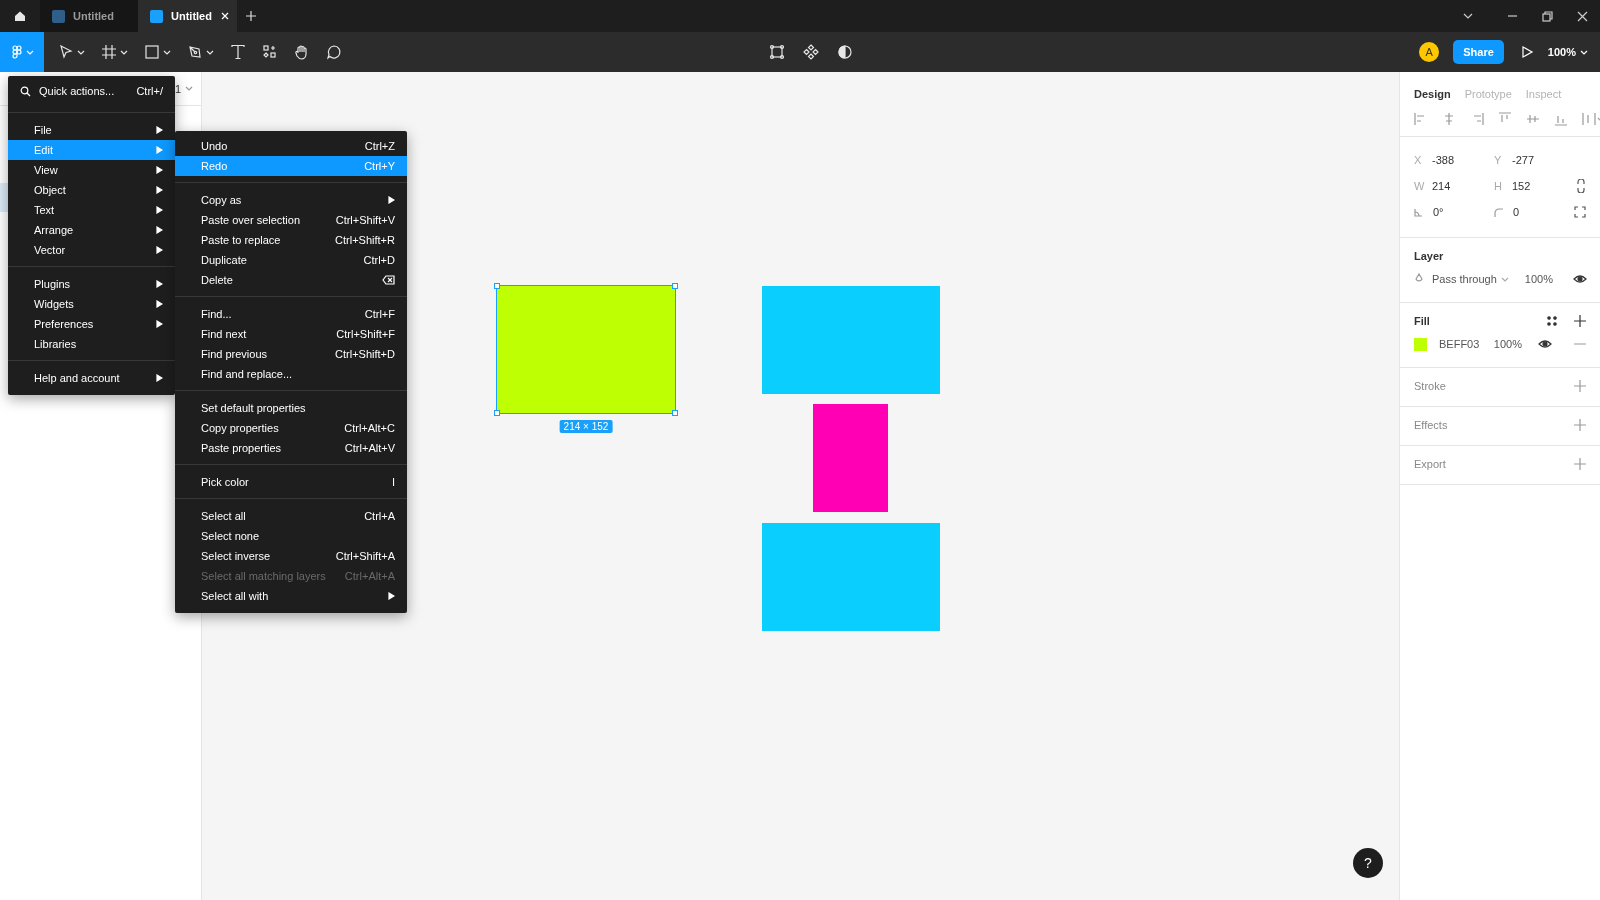 This screenshot has width=1600, height=900. I want to click on comment-icon, so click(334, 52).